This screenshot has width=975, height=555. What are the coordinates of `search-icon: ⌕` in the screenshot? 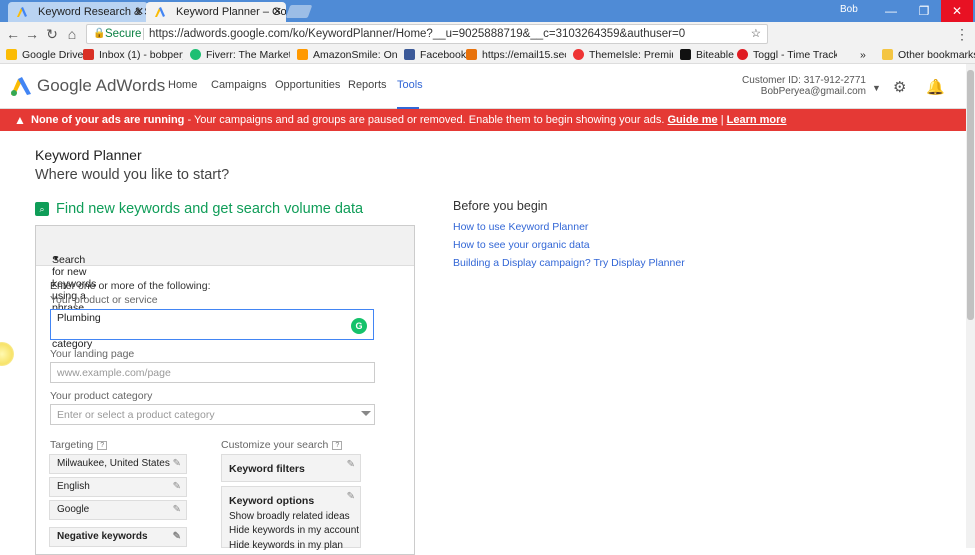 It's located at (42, 209).